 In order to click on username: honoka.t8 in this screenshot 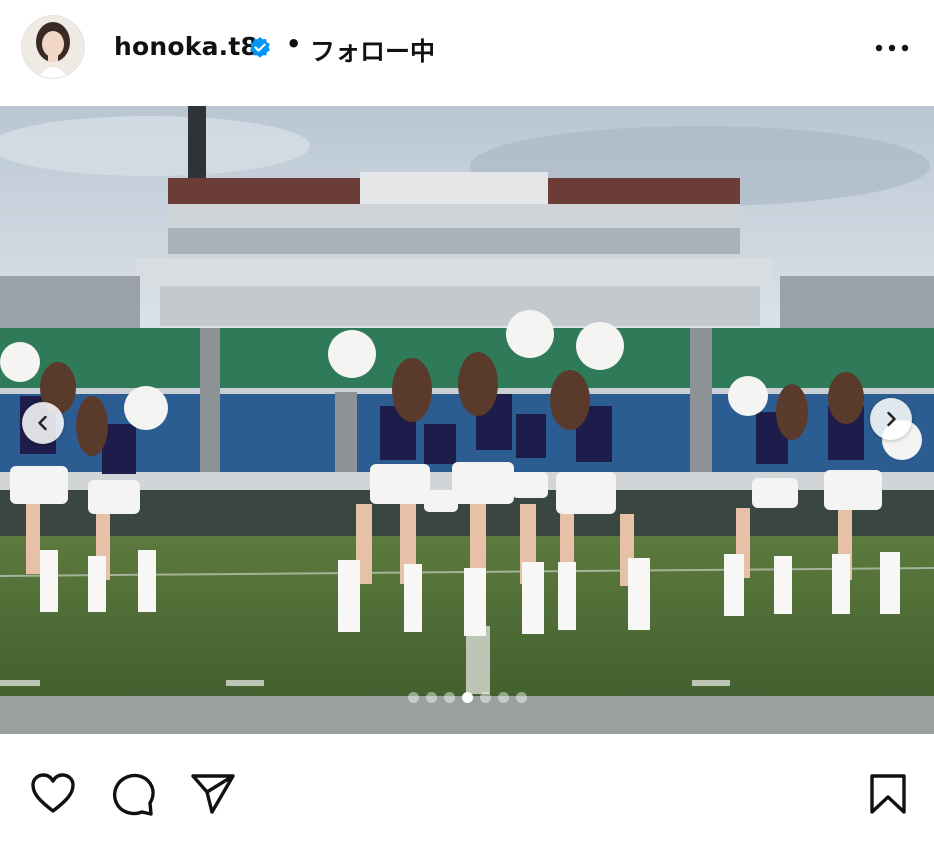, I will do `click(186, 46)`.